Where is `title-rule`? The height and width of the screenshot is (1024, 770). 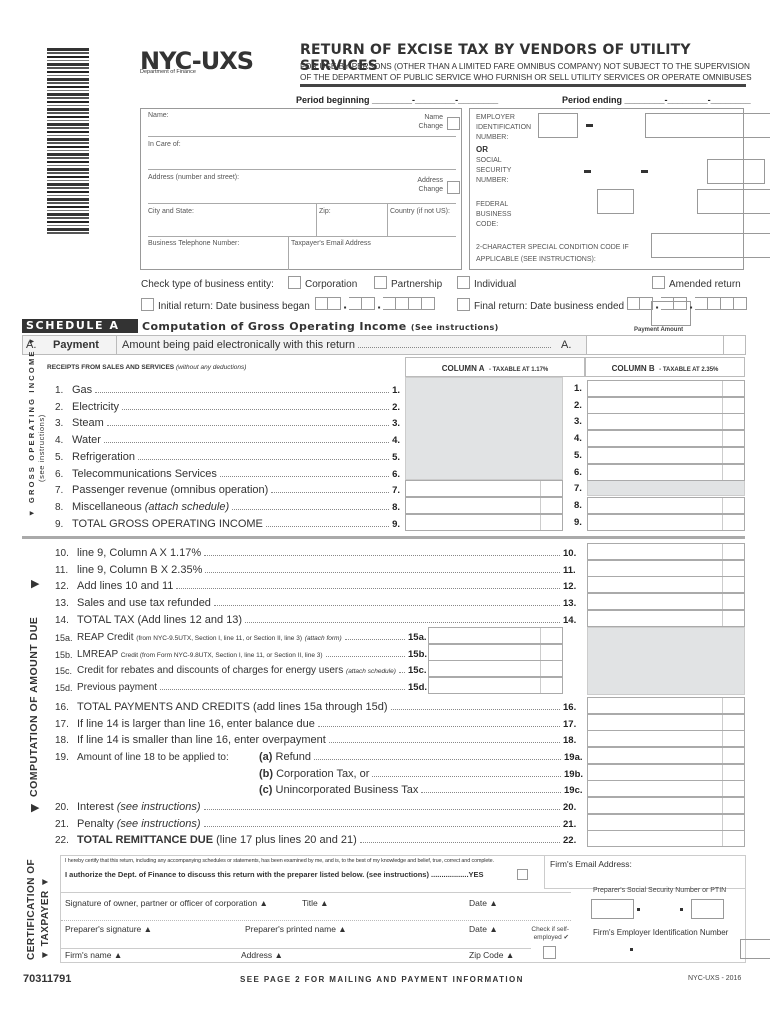 title-rule is located at coordinates (523, 85).